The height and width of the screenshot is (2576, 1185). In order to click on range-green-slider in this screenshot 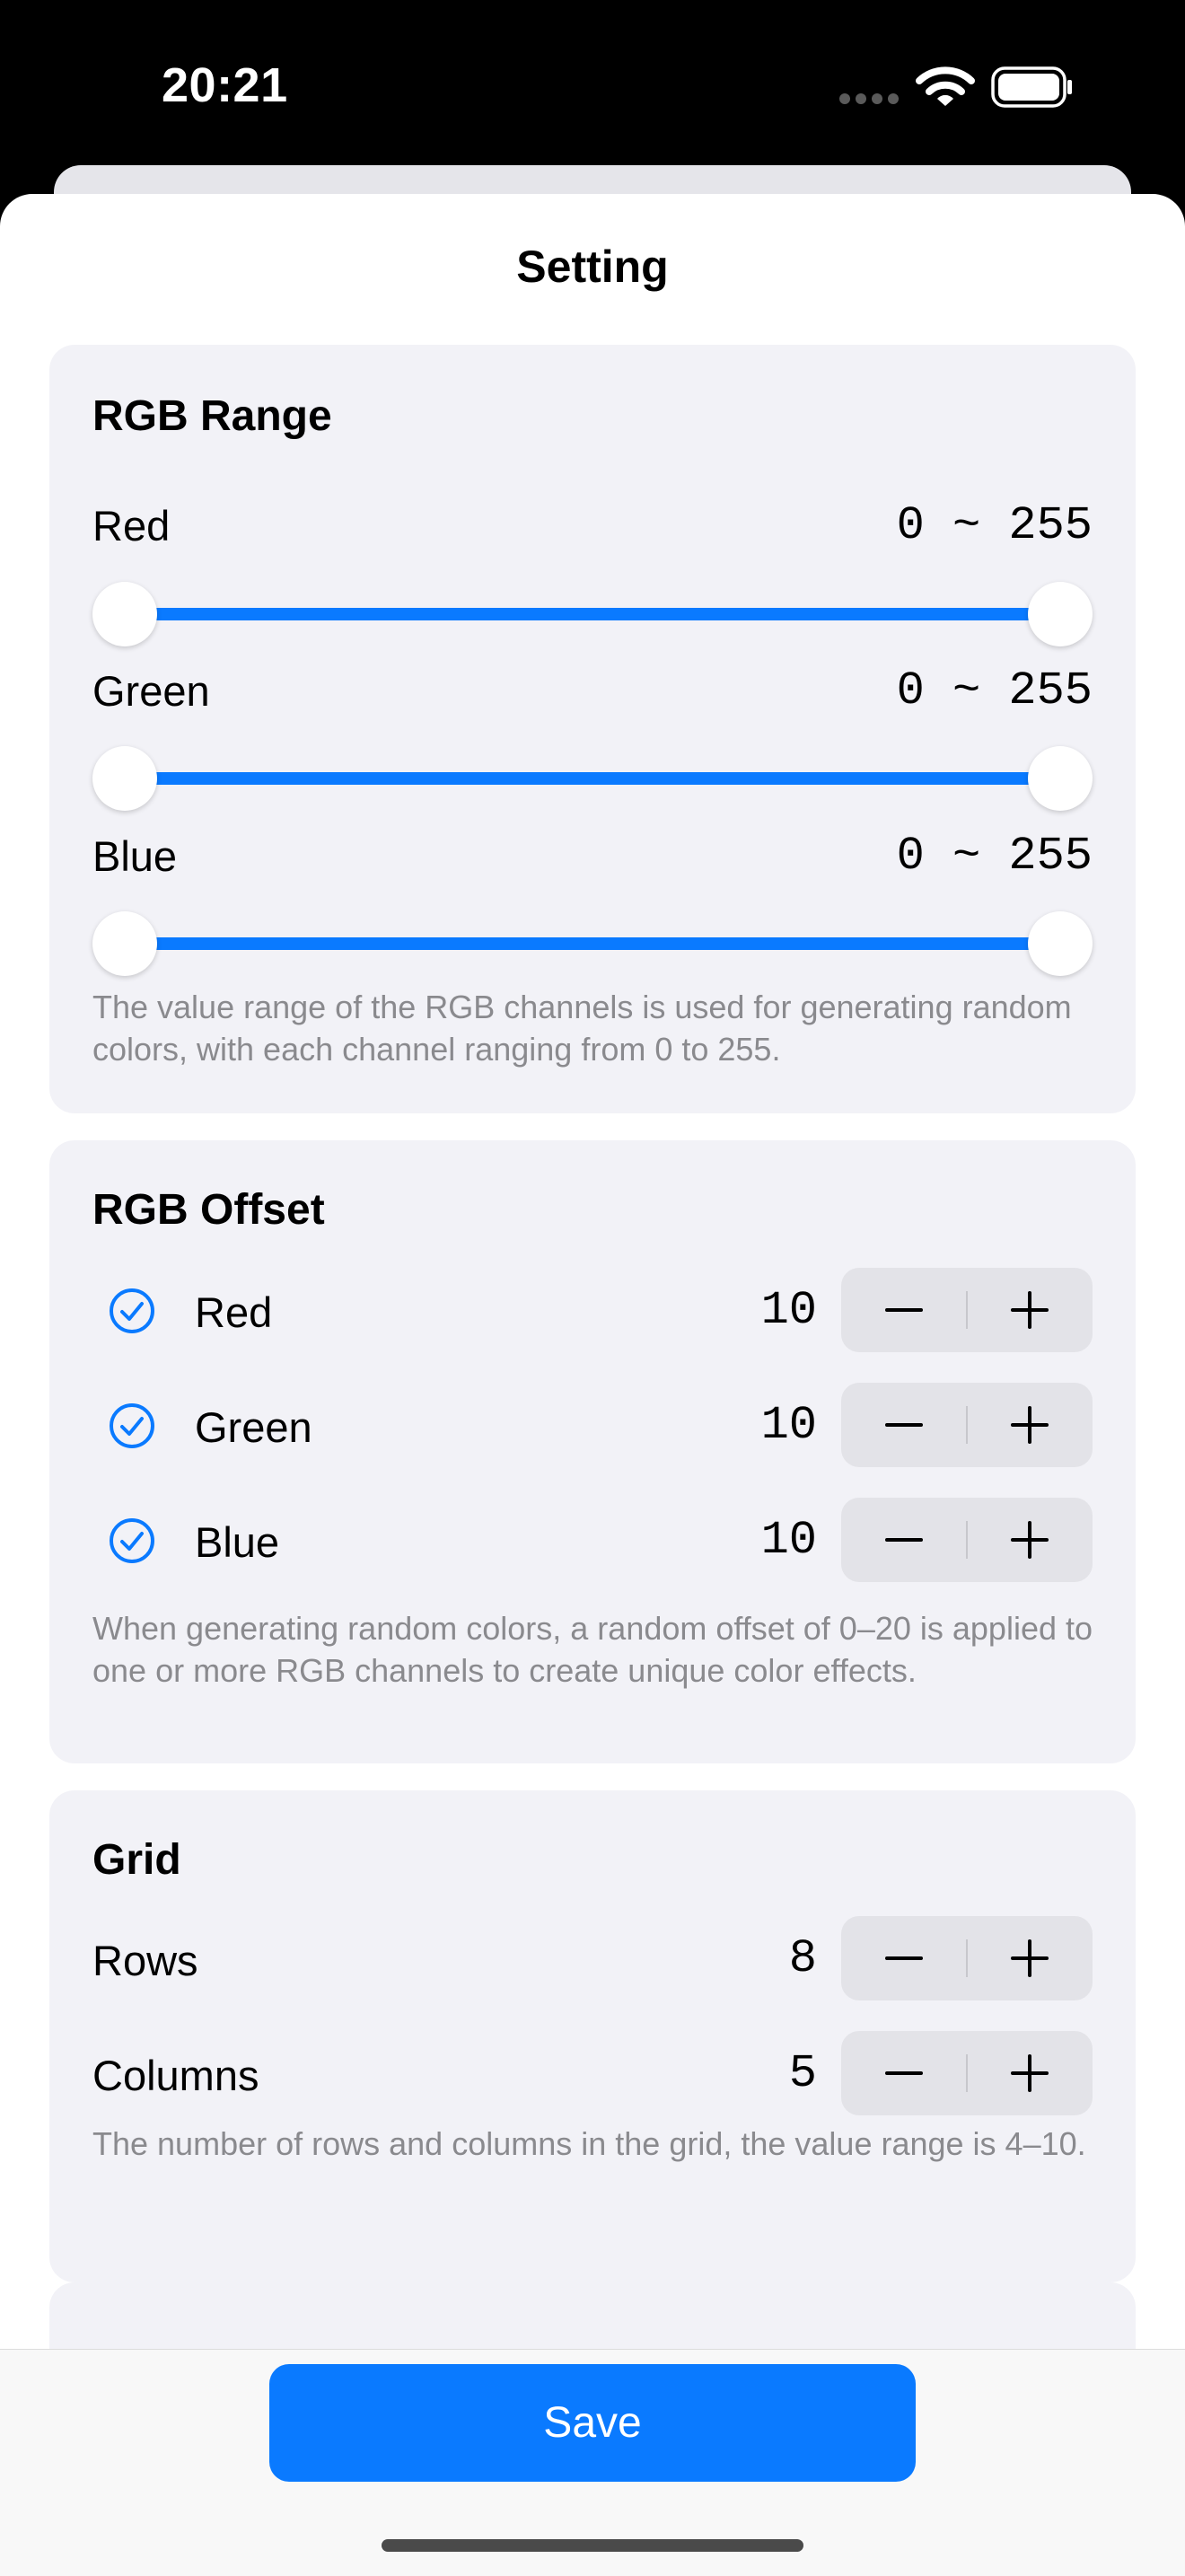, I will do `click(592, 778)`.